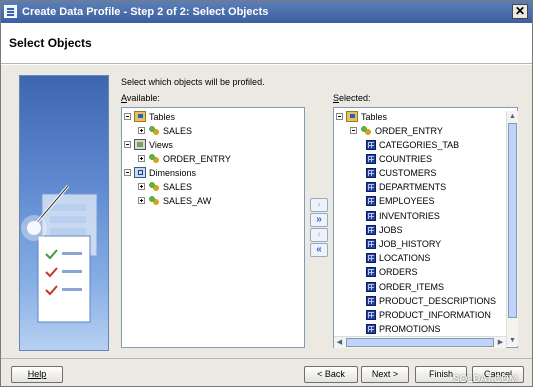  I want to click on table-row: COUNTRIES, so click(399, 158).